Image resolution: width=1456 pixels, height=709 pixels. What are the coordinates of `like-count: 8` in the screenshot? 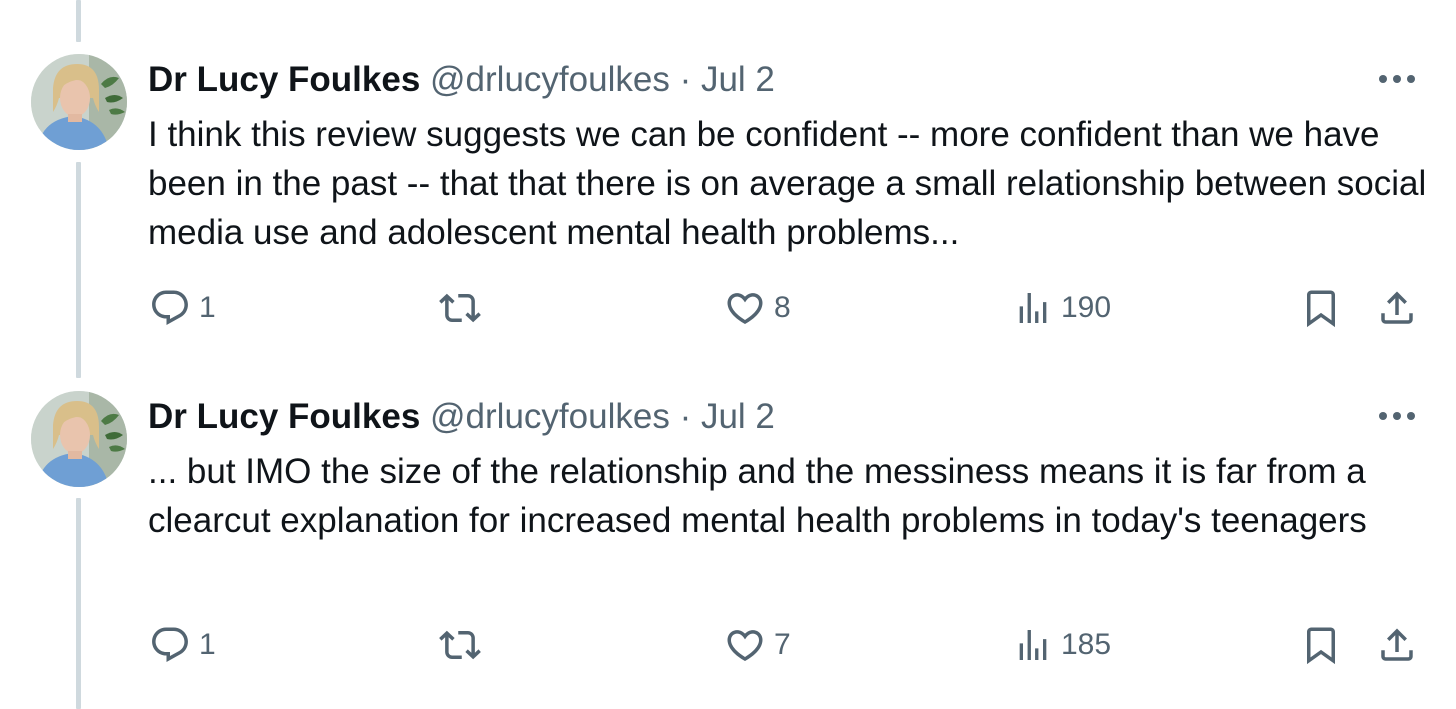 It's located at (782, 307).